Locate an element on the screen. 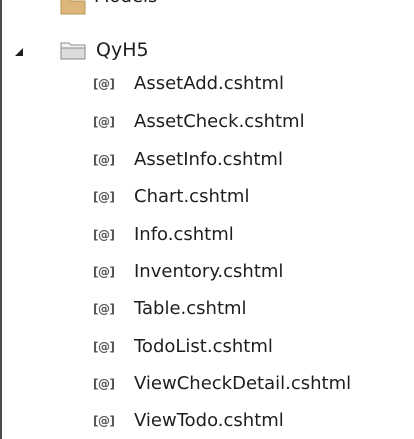 The width and height of the screenshot is (414, 439). file-label: Chart.cshtml is located at coordinates (192, 196).